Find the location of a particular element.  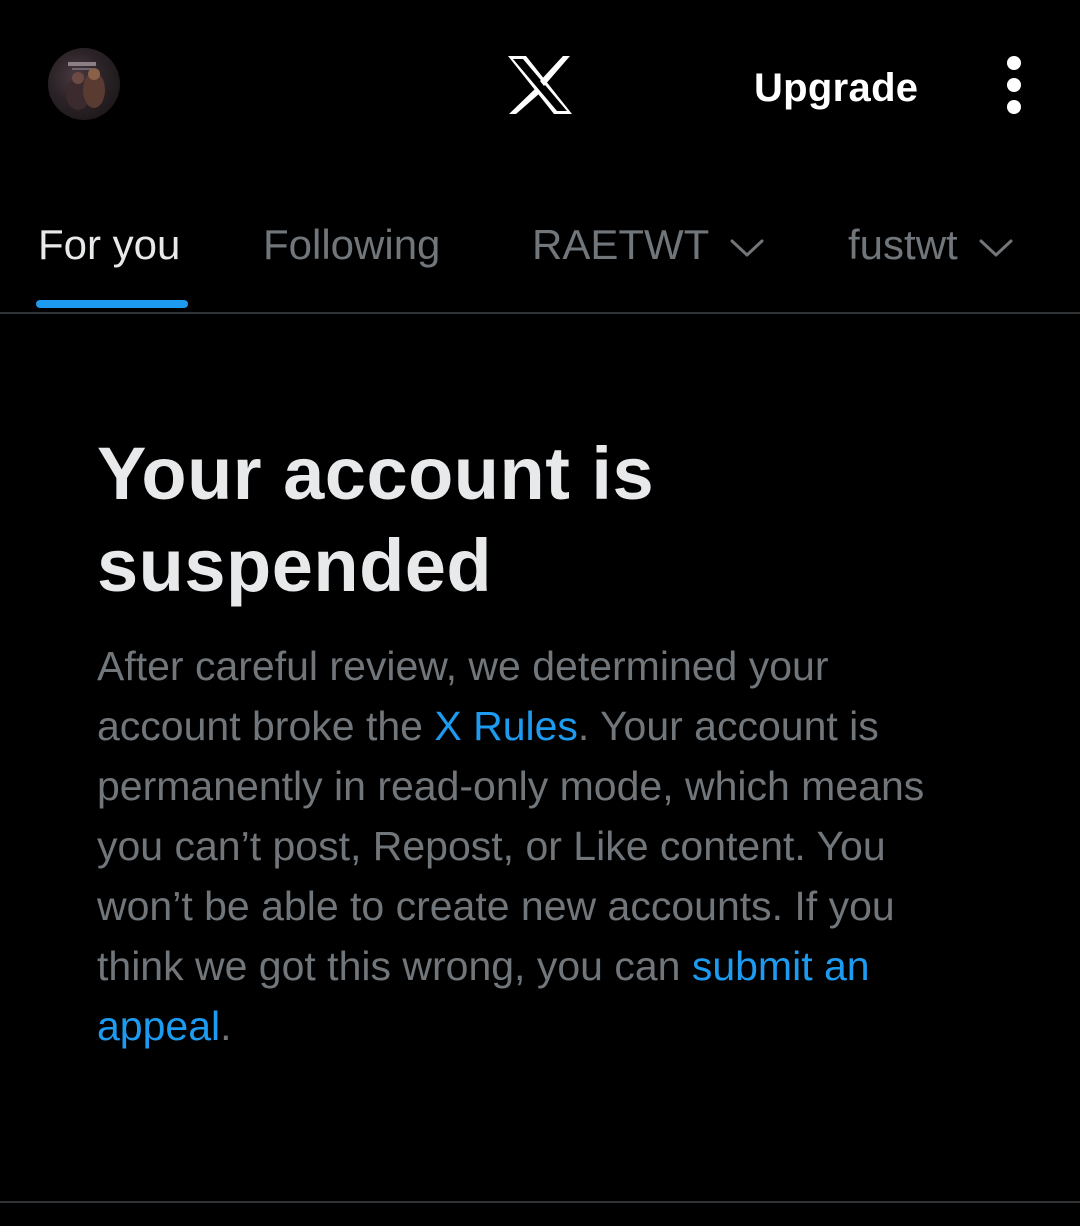

profile-avatar is located at coordinates (84, 84).